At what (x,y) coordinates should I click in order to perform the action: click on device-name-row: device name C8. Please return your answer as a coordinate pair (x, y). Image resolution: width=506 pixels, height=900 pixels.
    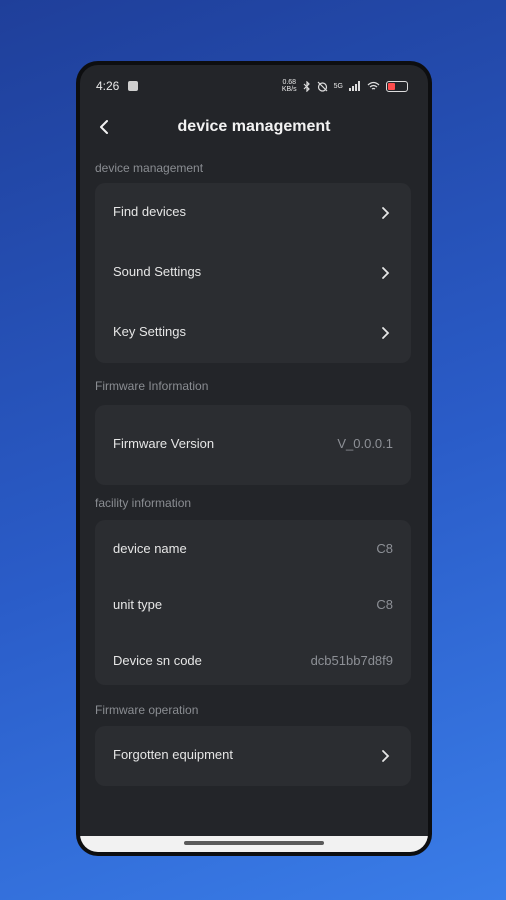
    Looking at the image, I should click on (253, 550).